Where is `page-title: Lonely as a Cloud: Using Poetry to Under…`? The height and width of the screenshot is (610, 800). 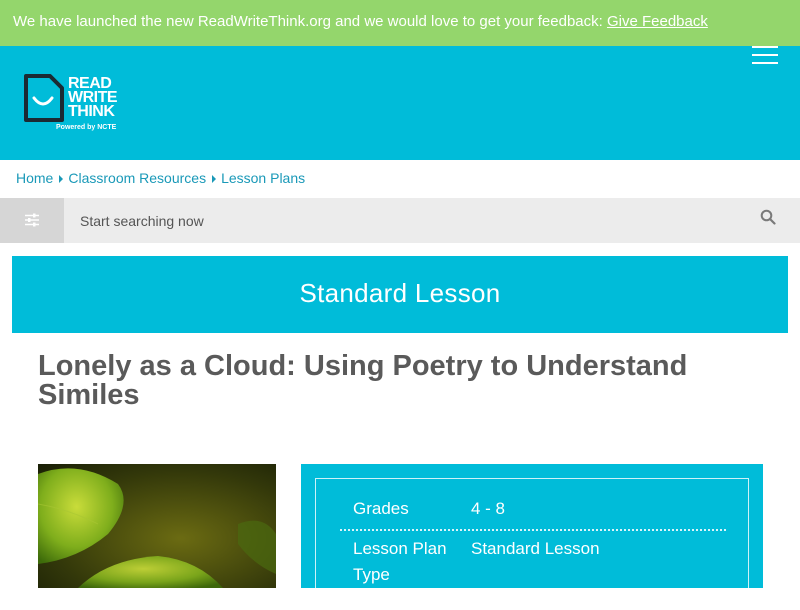 page-title: Lonely as a Cloud: Using Poetry to Under… is located at coordinates (363, 380).